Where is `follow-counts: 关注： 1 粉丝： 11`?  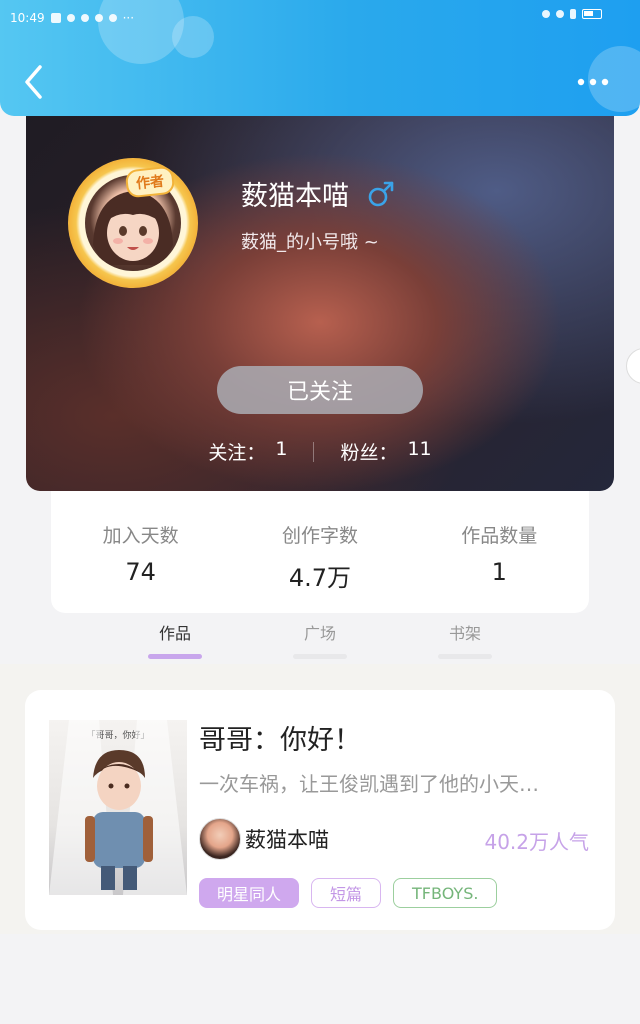 follow-counts: 关注： 1 粉丝： 11 is located at coordinates (320, 451).